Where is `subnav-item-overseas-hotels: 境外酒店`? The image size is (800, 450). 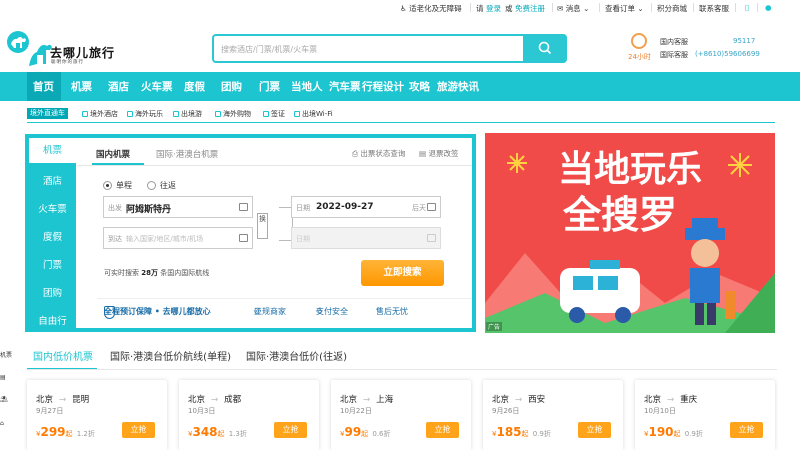
subnav-item-overseas-hotels: 境外酒店 is located at coordinates (100, 114).